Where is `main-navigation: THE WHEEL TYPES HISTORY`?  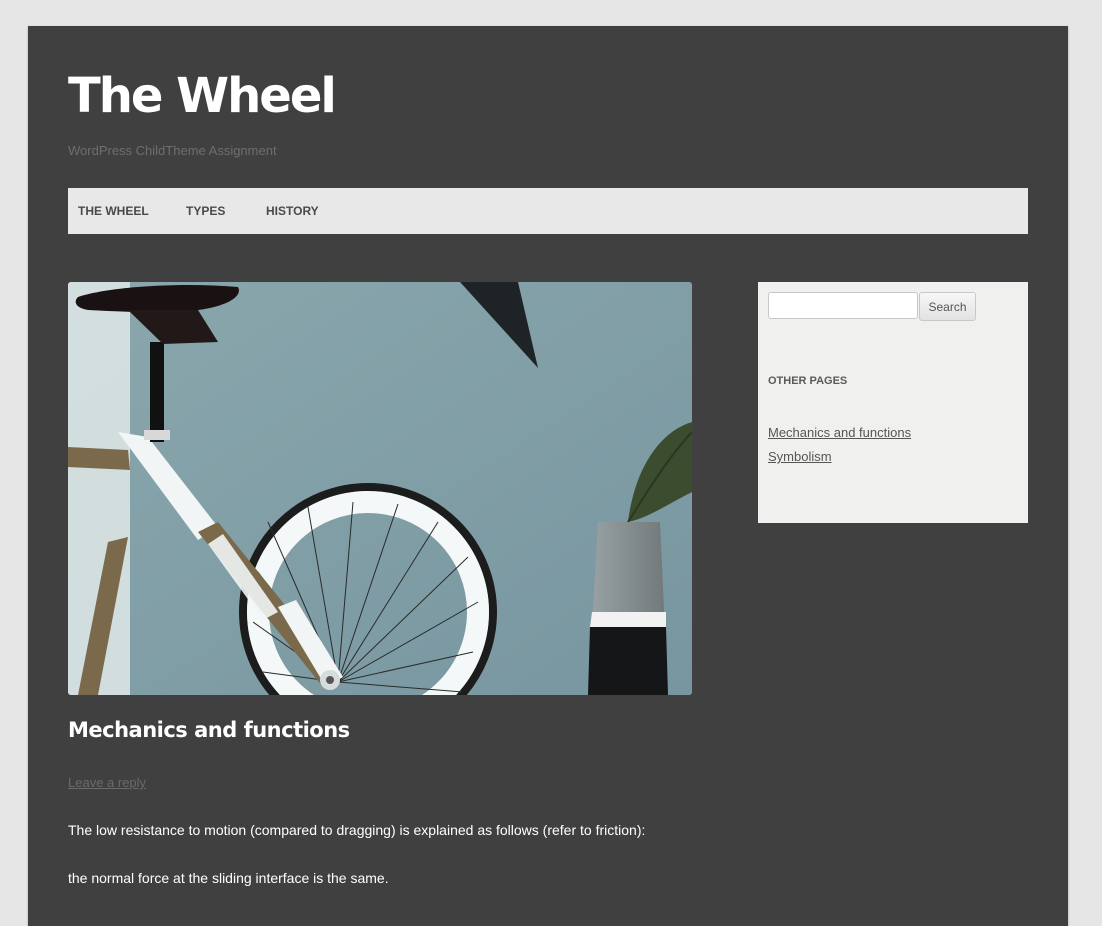 main-navigation: THE WHEEL TYPES HISTORY is located at coordinates (548, 211).